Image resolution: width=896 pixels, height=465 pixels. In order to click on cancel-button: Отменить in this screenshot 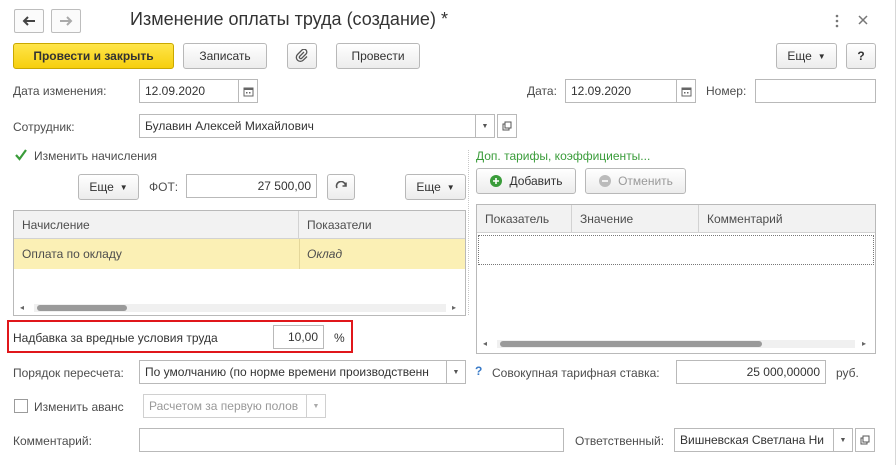, I will do `click(635, 181)`.